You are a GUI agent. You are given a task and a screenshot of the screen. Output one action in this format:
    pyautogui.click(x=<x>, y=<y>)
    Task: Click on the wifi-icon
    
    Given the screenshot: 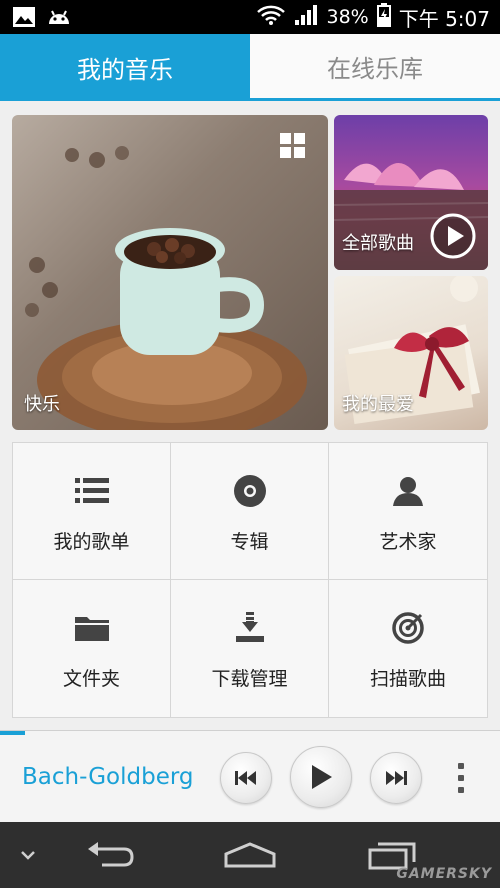 What is the action you would take?
    pyautogui.click(x=271, y=17)
    